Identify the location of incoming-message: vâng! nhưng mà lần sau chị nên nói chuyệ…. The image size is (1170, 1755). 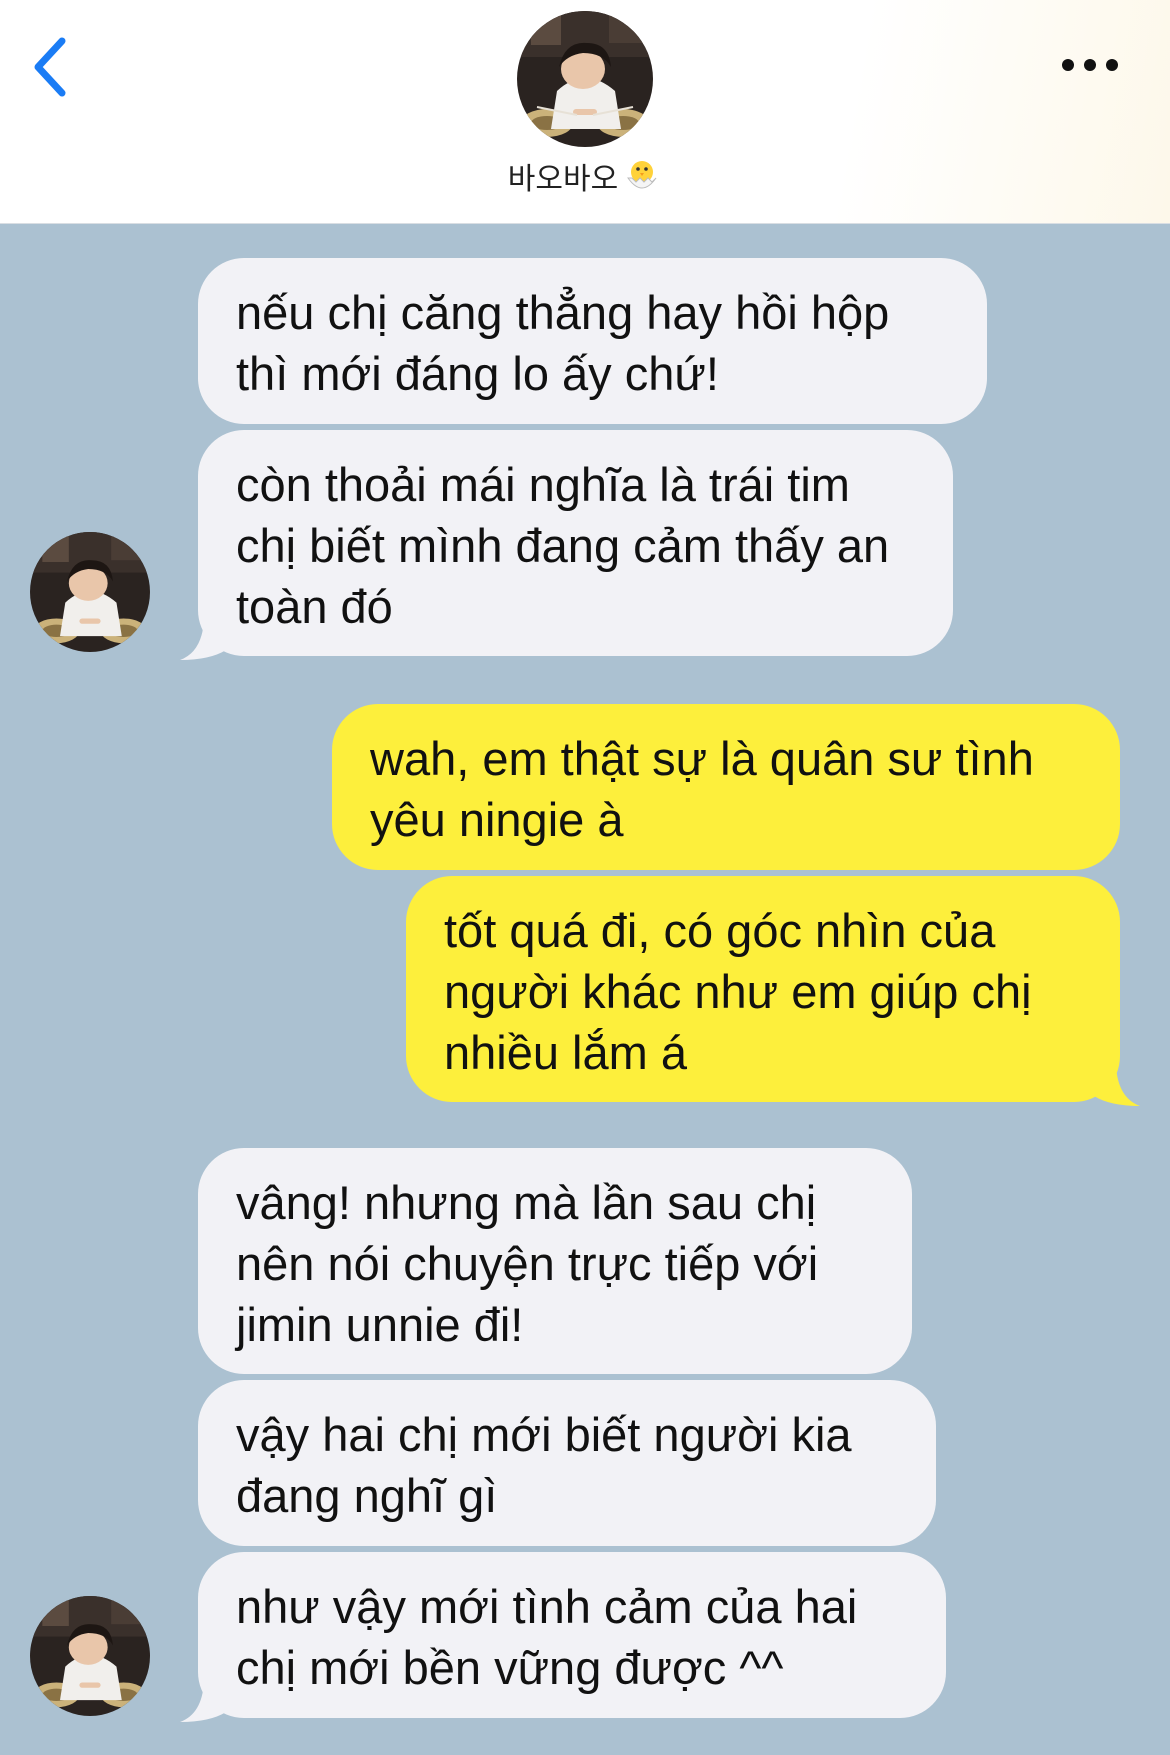
(555, 1261).